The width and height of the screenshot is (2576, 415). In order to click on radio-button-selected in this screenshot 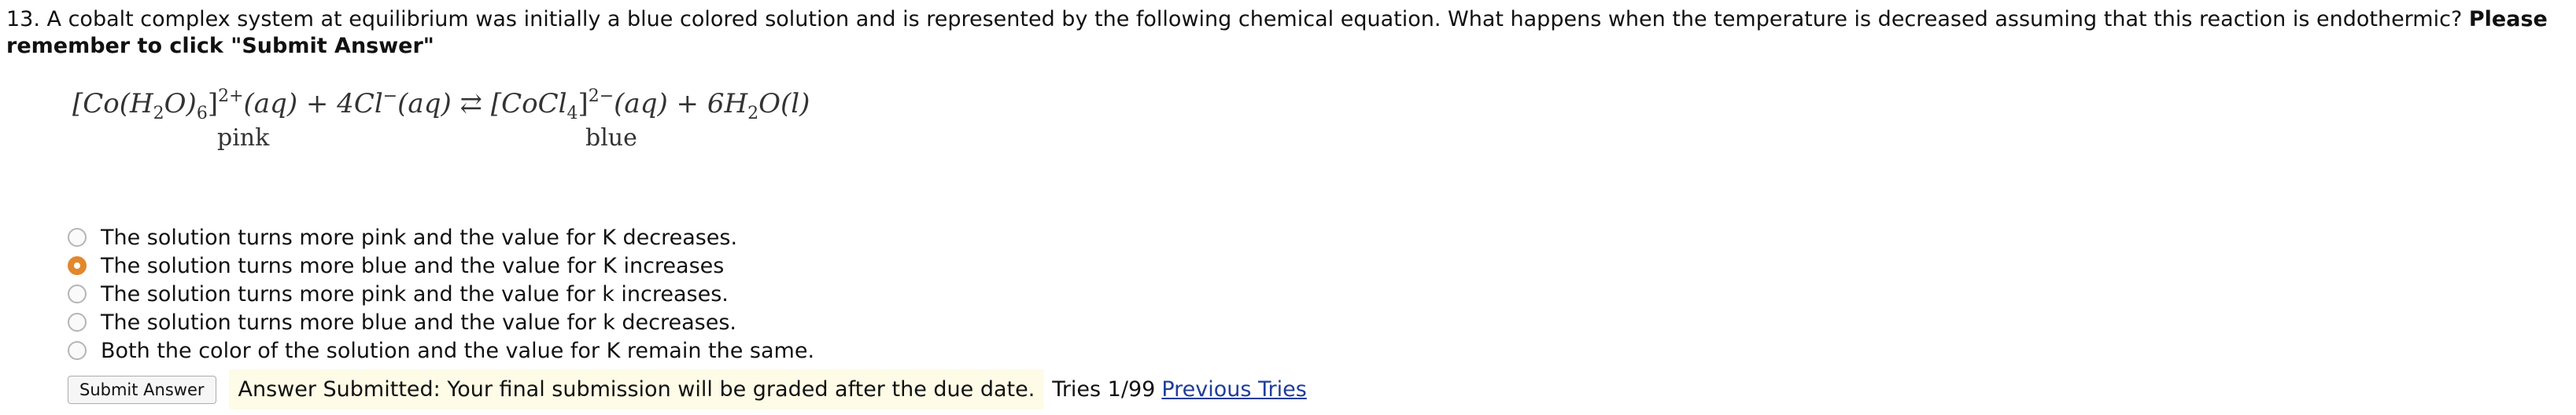, I will do `click(77, 265)`.